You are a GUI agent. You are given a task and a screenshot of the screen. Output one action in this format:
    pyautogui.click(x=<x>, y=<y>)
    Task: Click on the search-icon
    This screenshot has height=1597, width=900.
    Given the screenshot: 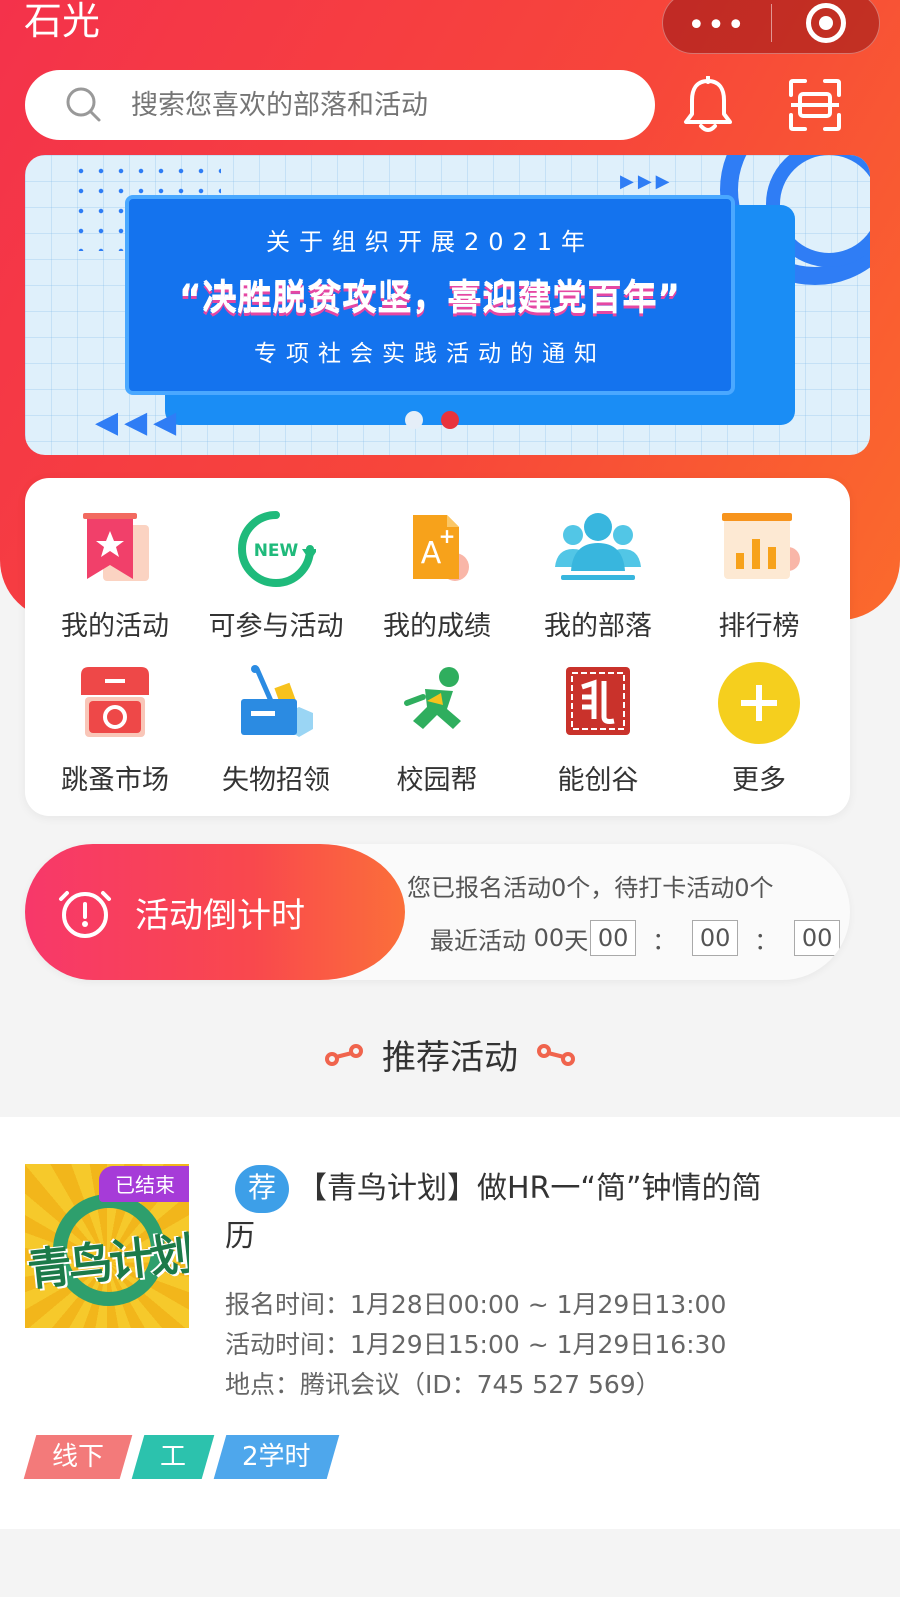 What is the action you would take?
    pyautogui.click(x=83, y=104)
    